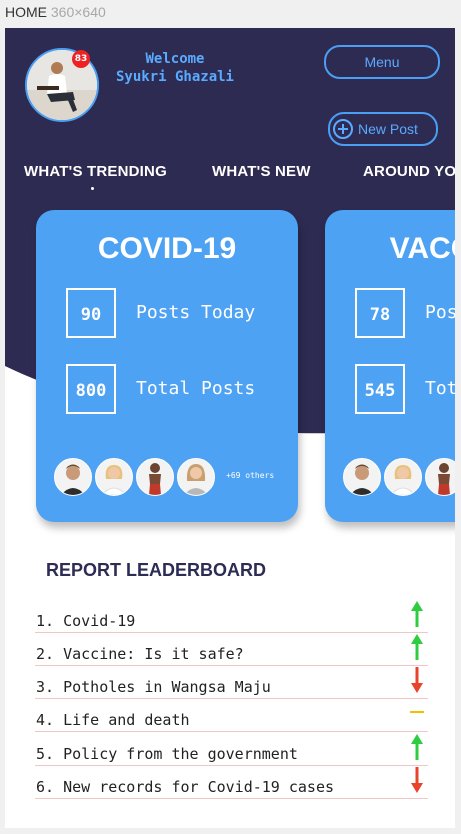  I want to click on leaderboard-row: 3. Potholes in Wangsa Maju, so click(231, 682).